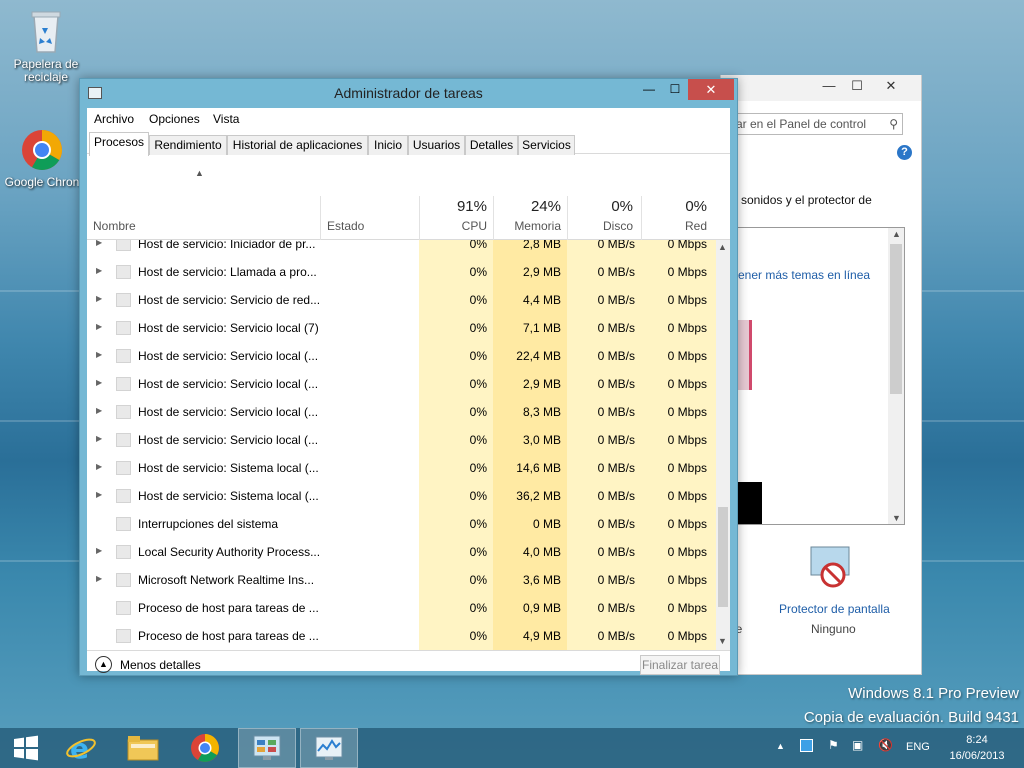  What do you see at coordinates (188, 145) in the screenshot?
I see `tab-rendimiento: Rendimiento` at bounding box center [188, 145].